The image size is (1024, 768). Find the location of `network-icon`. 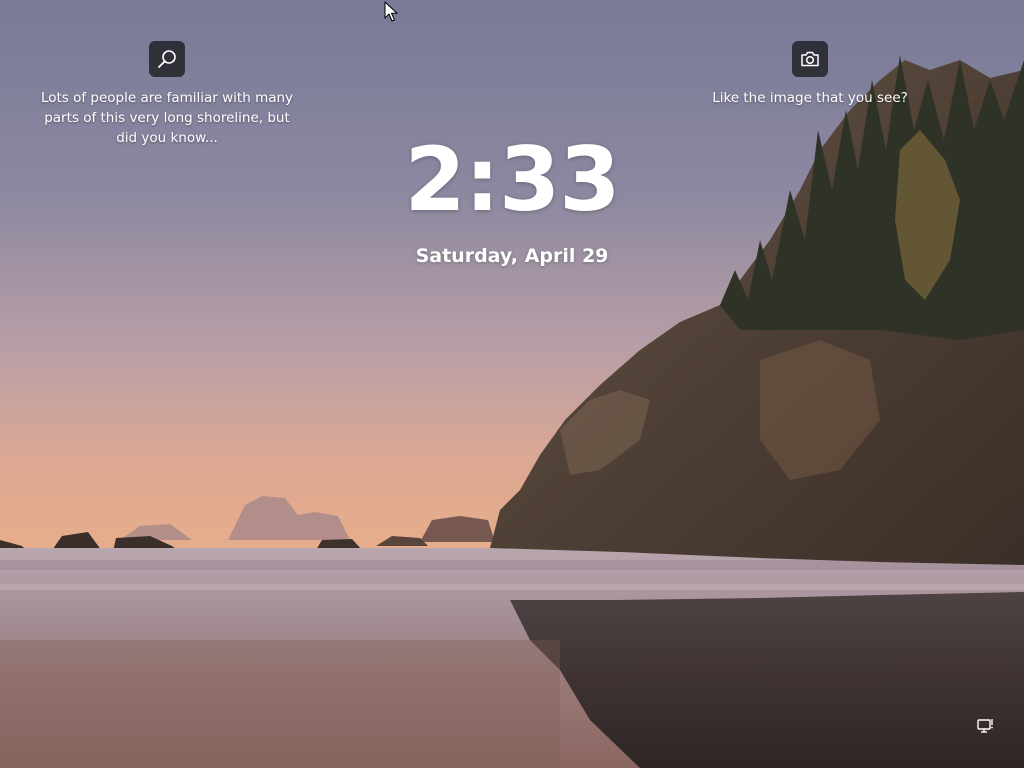

network-icon is located at coordinates (985, 726).